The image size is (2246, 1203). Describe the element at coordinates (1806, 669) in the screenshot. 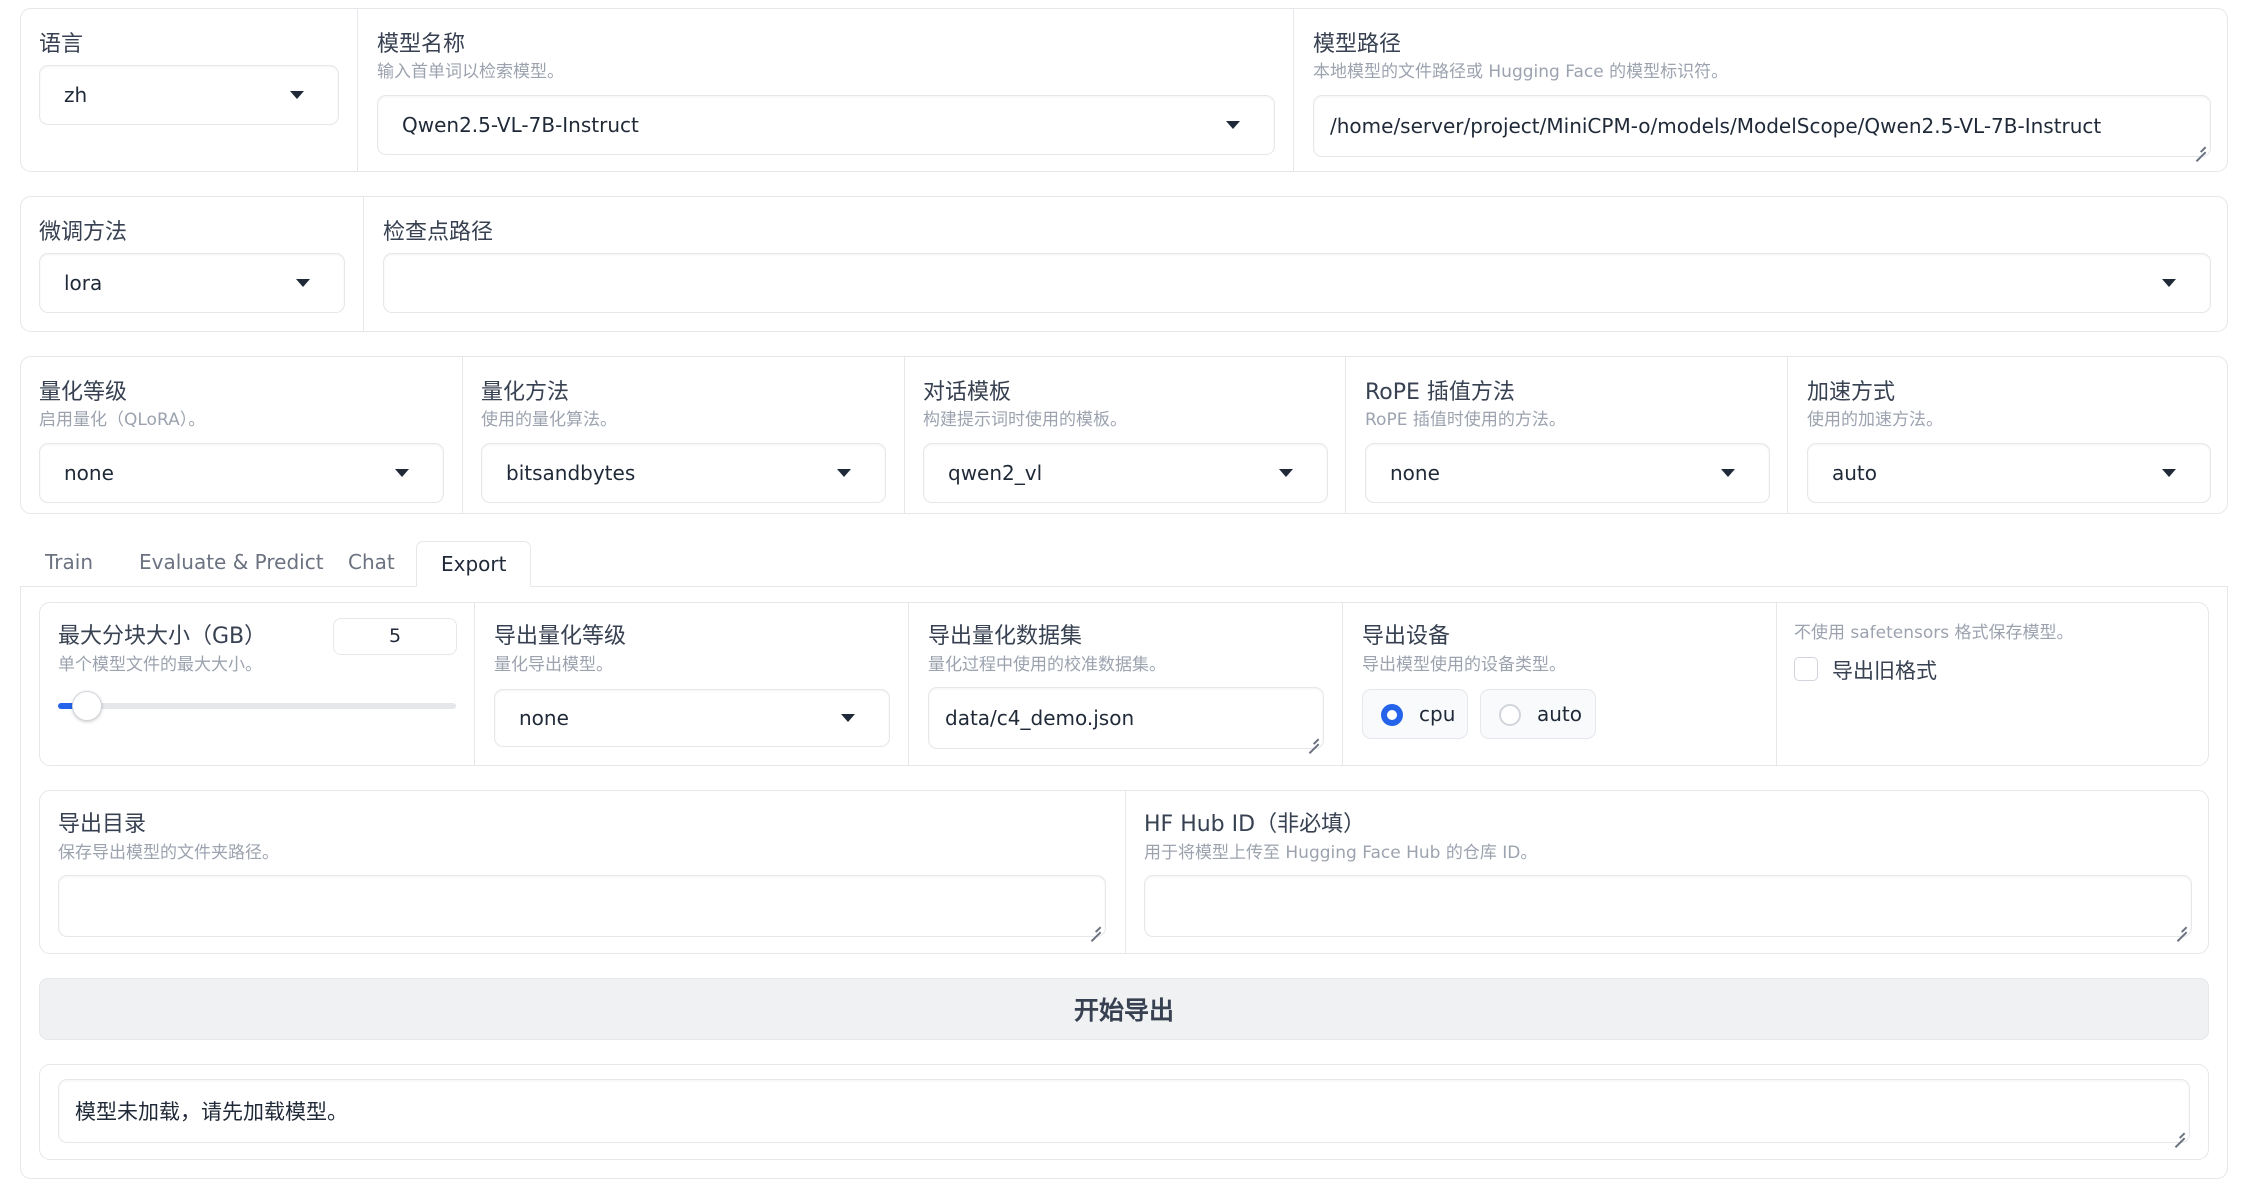

I see `export-legacy-format-checkbox` at that location.